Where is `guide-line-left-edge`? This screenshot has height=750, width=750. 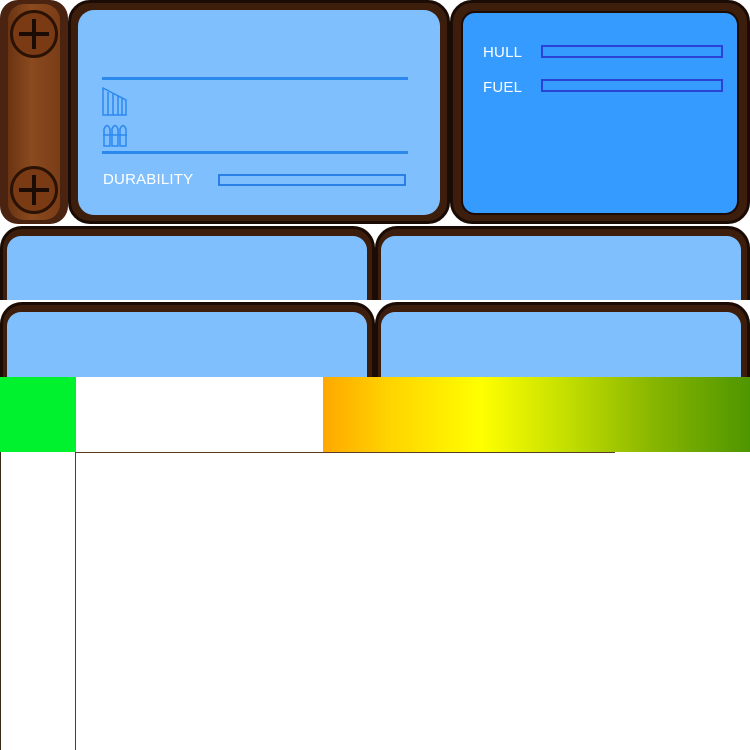 guide-line-left-edge is located at coordinates (0, 601).